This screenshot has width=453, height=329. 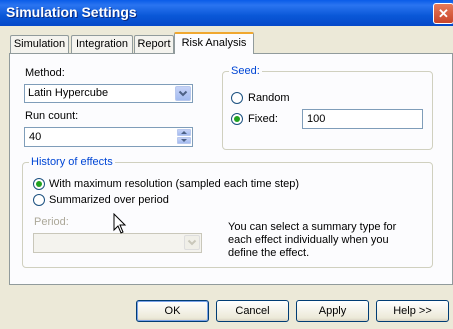 What do you see at coordinates (269, 98) in the screenshot?
I see `seed-random-label: Random` at bounding box center [269, 98].